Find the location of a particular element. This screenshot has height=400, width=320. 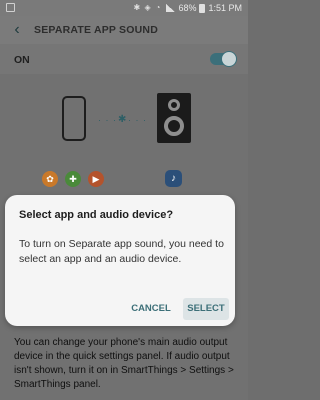

master-toggle is located at coordinates (223, 59).